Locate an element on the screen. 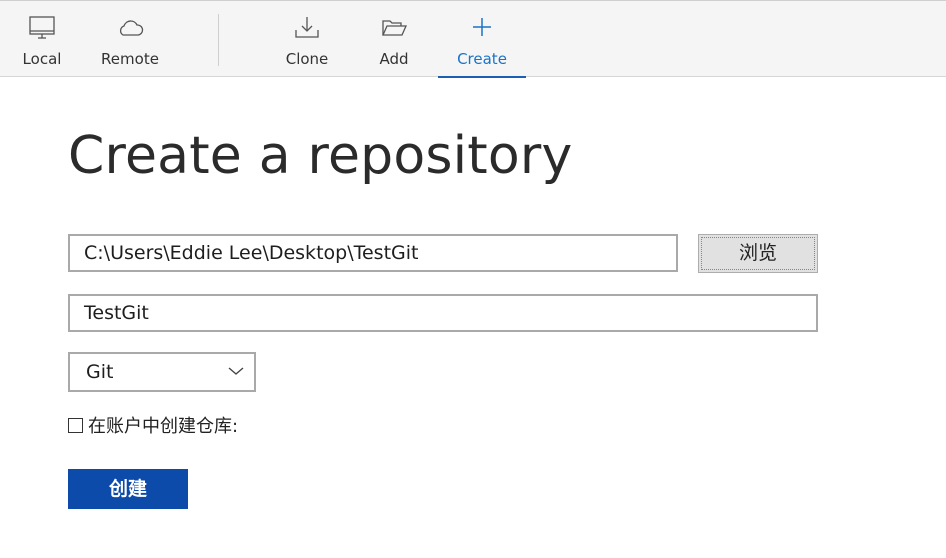 The image size is (946, 558). vcs-type-select: Git is located at coordinates (162, 372).